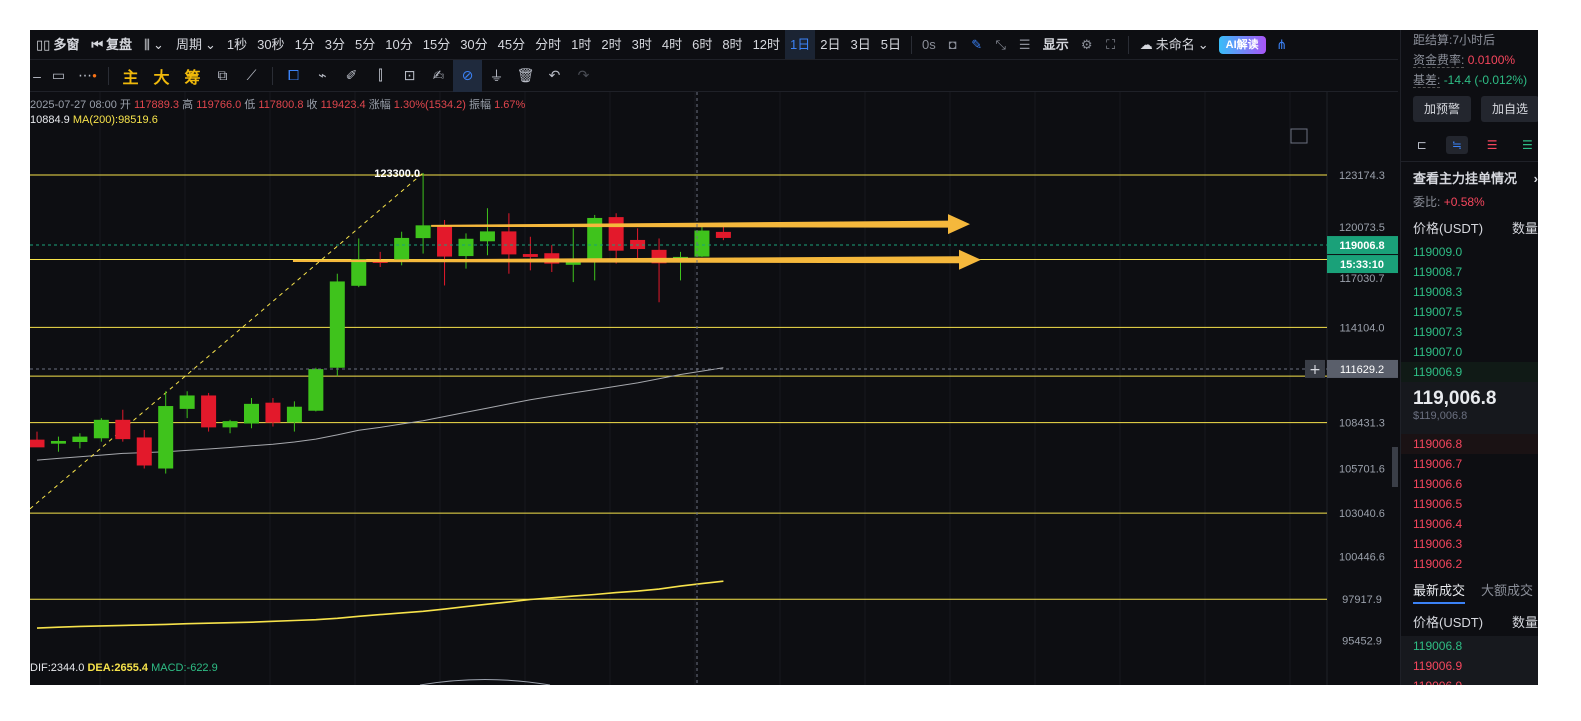 Image resolution: width=1581 pixels, height=721 pixels. What do you see at coordinates (1507, 591) in the screenshot?
I see `tab-big-trades: 大额成交` at bounding box center [1507, 591].